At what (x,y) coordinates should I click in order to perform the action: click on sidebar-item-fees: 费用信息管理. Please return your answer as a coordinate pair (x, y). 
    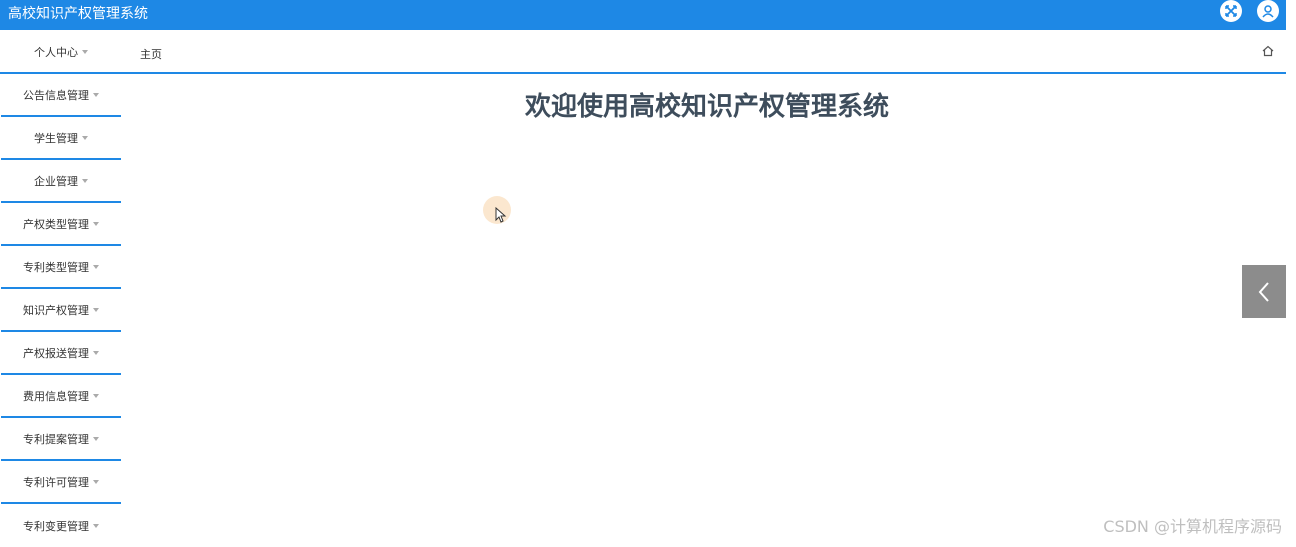
    Looking at the image, I should click on (61, 397).